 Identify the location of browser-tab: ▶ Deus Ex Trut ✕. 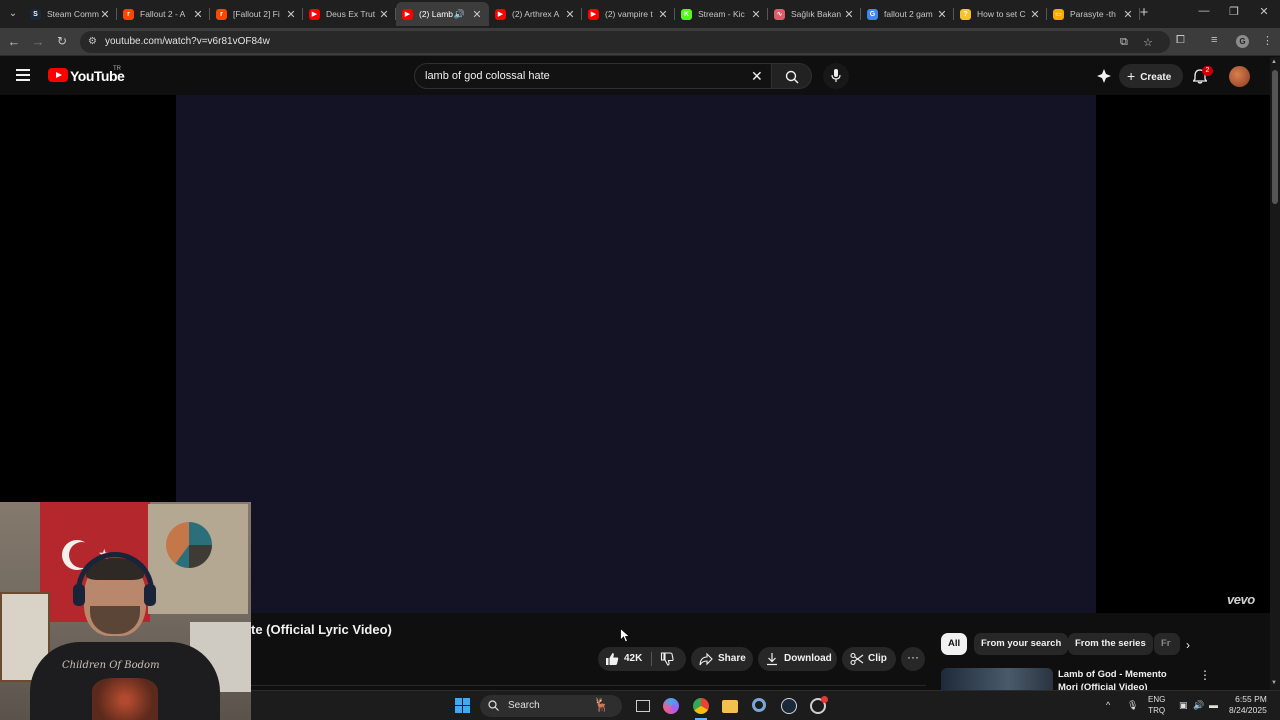
(349, 14).